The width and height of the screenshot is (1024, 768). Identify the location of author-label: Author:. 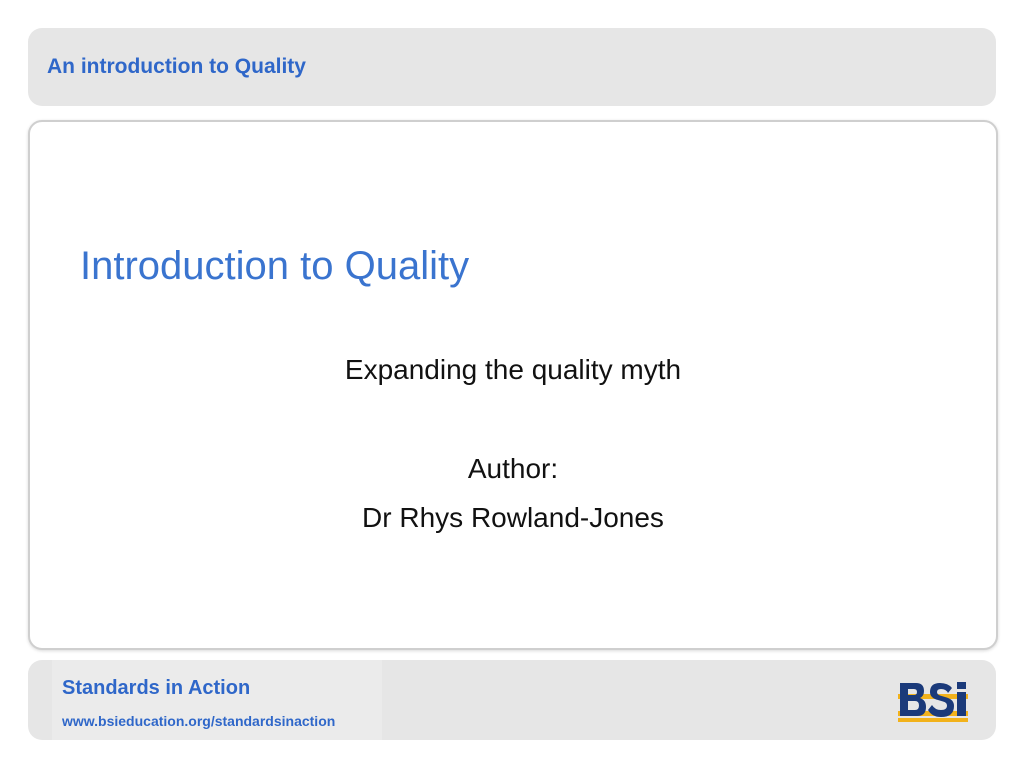
(513, 468).